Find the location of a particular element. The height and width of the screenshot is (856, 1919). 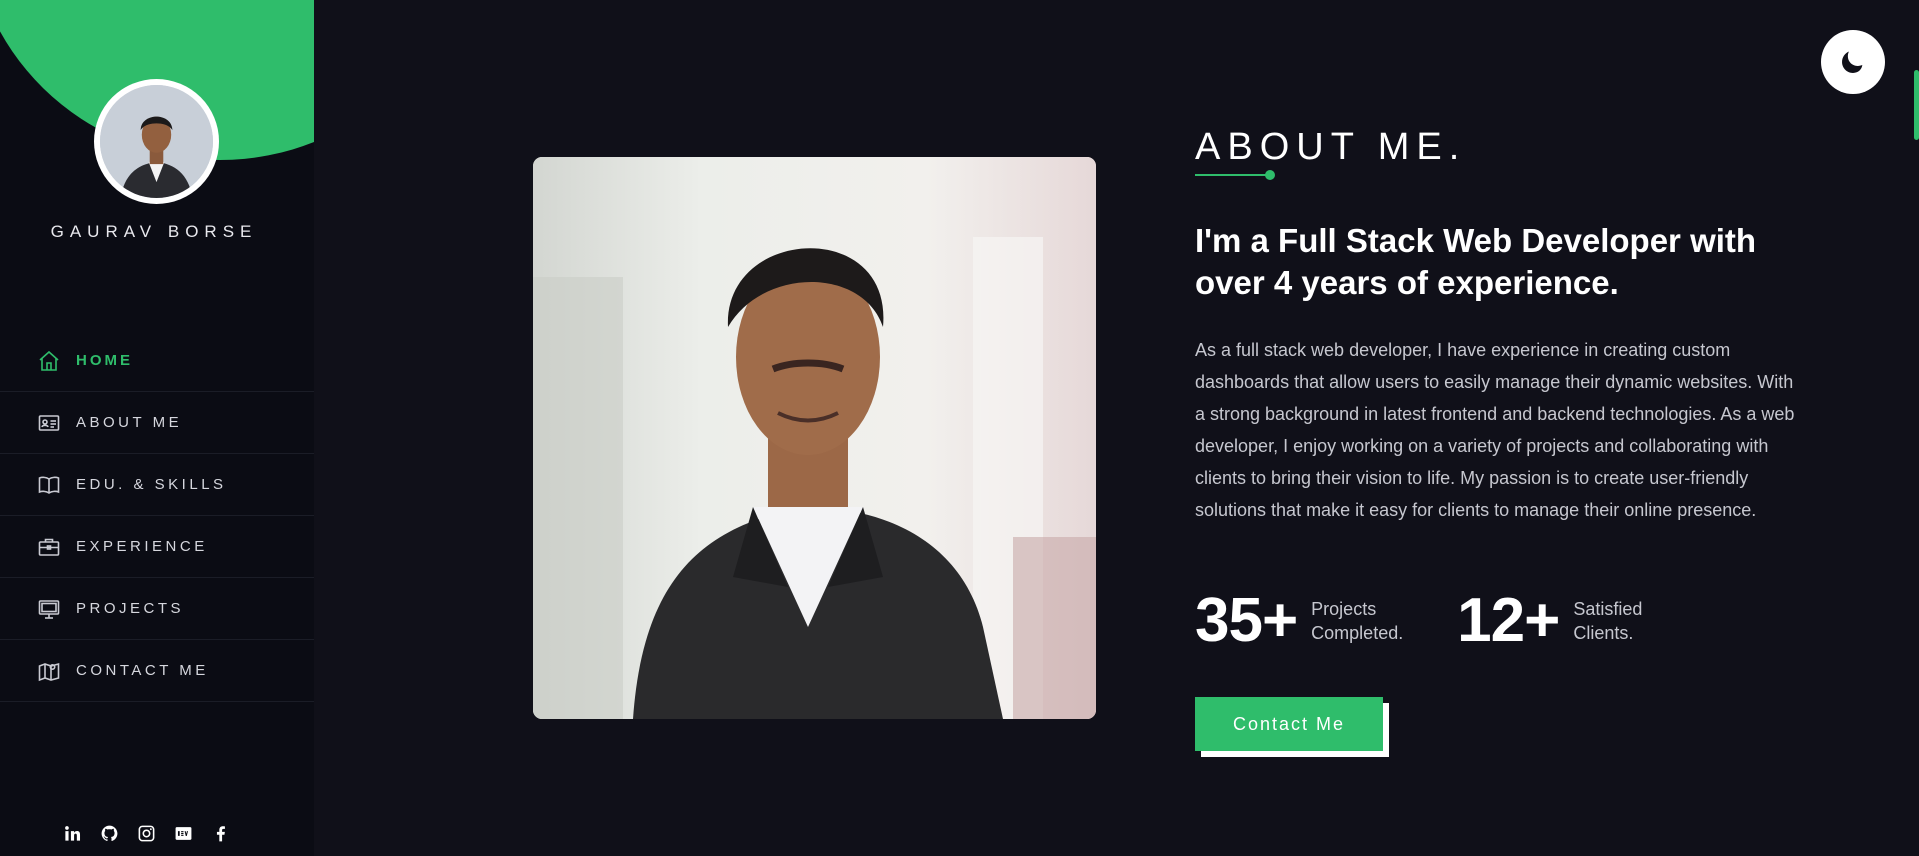

briefcase-icon is located at coordinates (49, 547).